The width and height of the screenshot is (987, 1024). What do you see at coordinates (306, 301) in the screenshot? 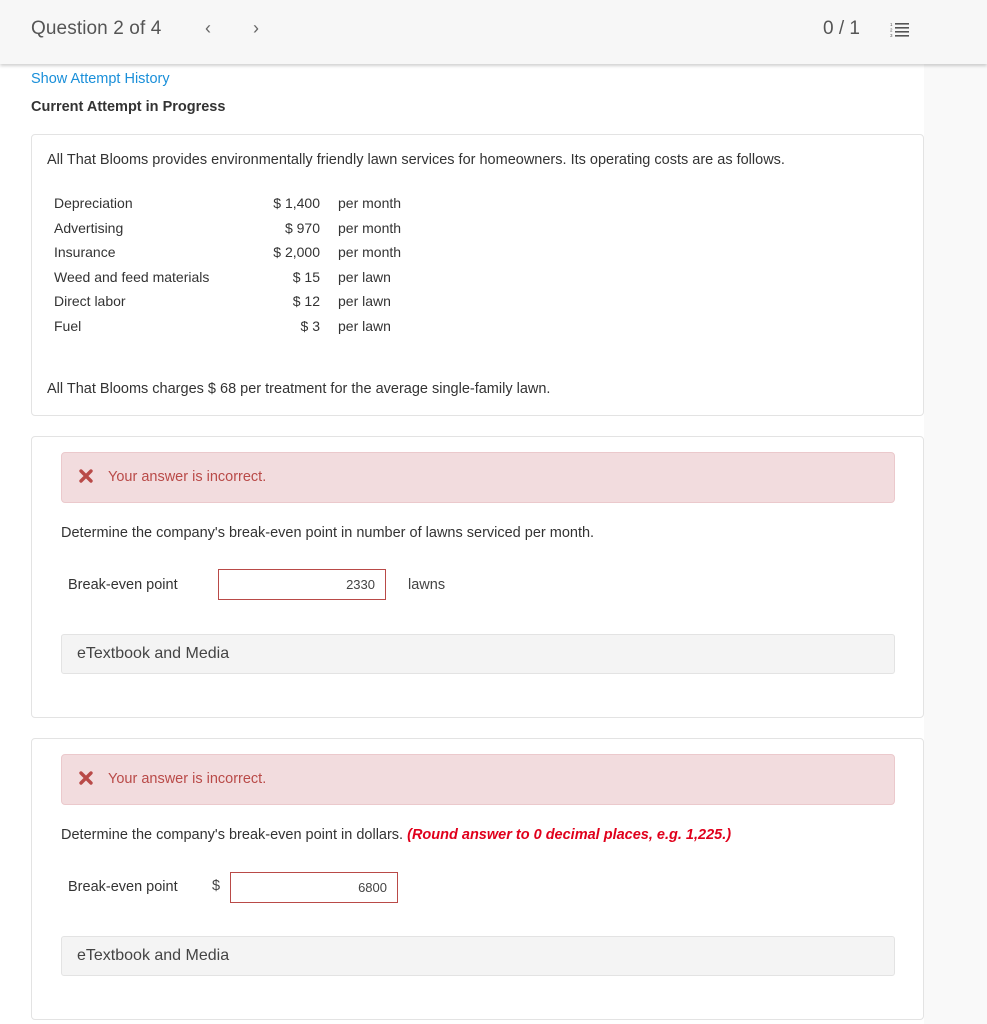
I see `cost-amount: $ 12` at bounding box center [306, 301].